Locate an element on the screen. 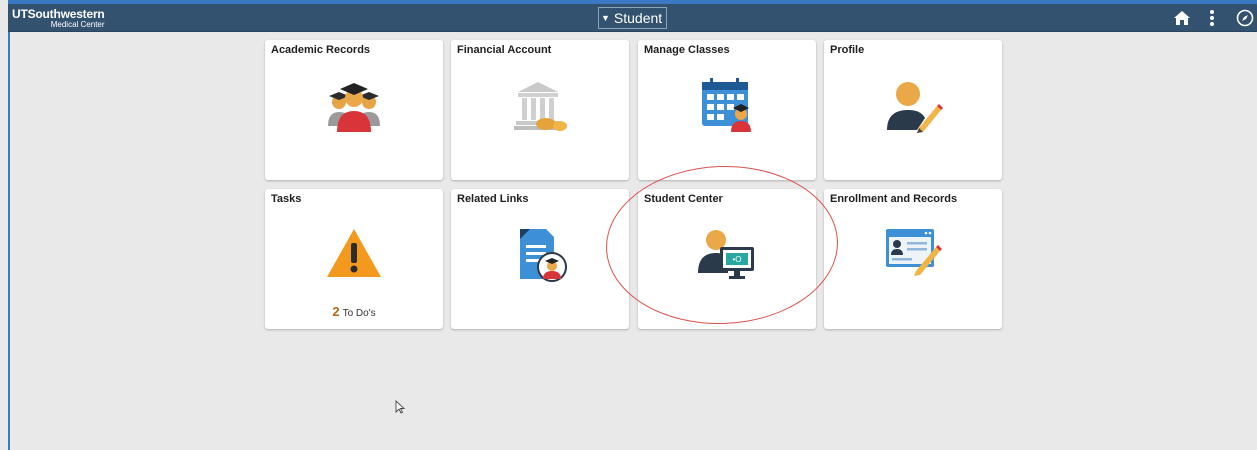 Image resolution: width=1257 pixels, height=450 pixels. top-navigation-bar: UTSouthwestern Medical Center ▼ Student is located at coordinates (632, 18).